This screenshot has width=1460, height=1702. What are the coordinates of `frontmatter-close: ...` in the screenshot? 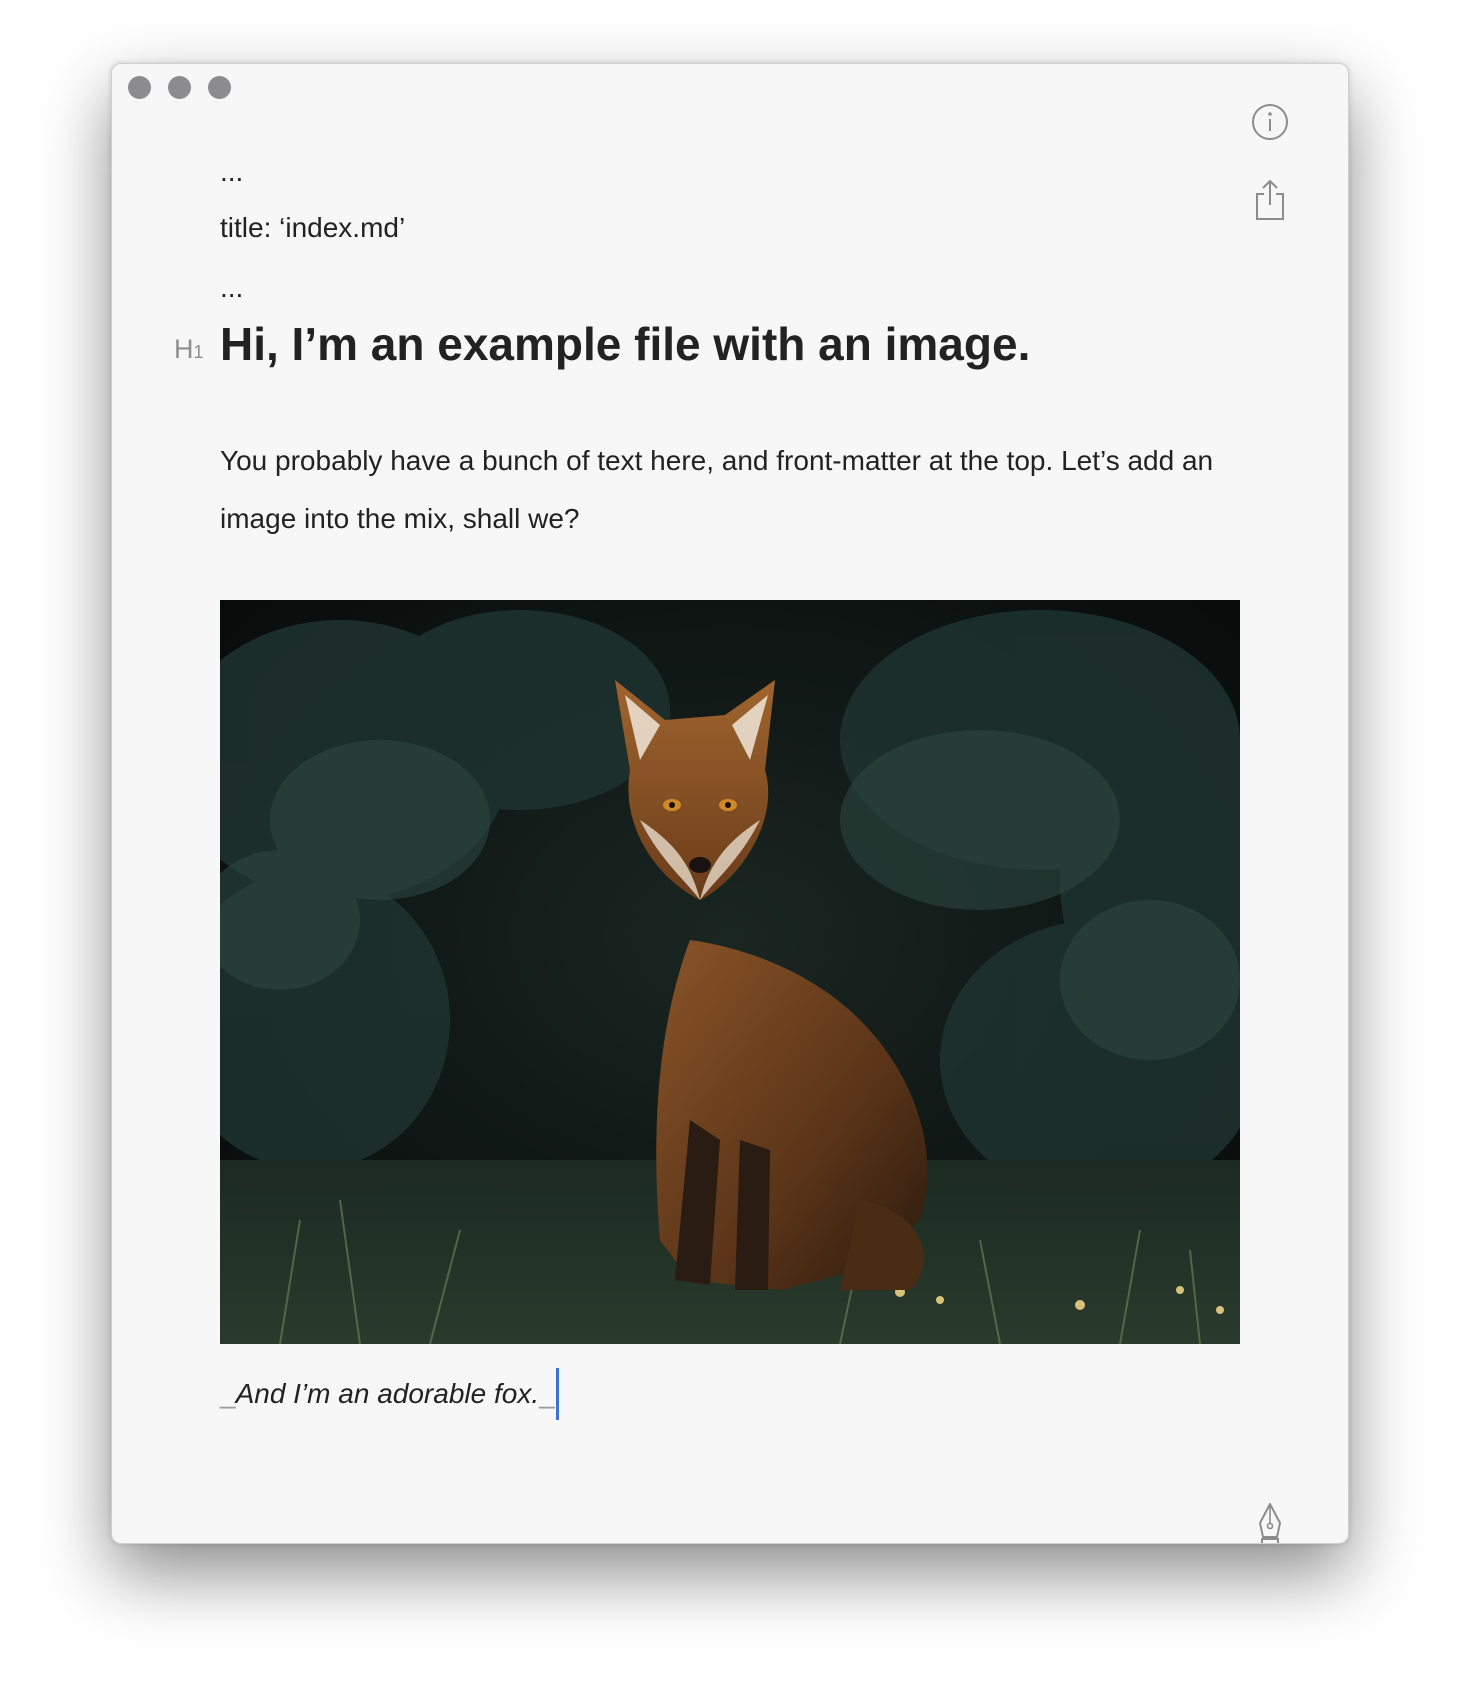 It's located at (232, 287).